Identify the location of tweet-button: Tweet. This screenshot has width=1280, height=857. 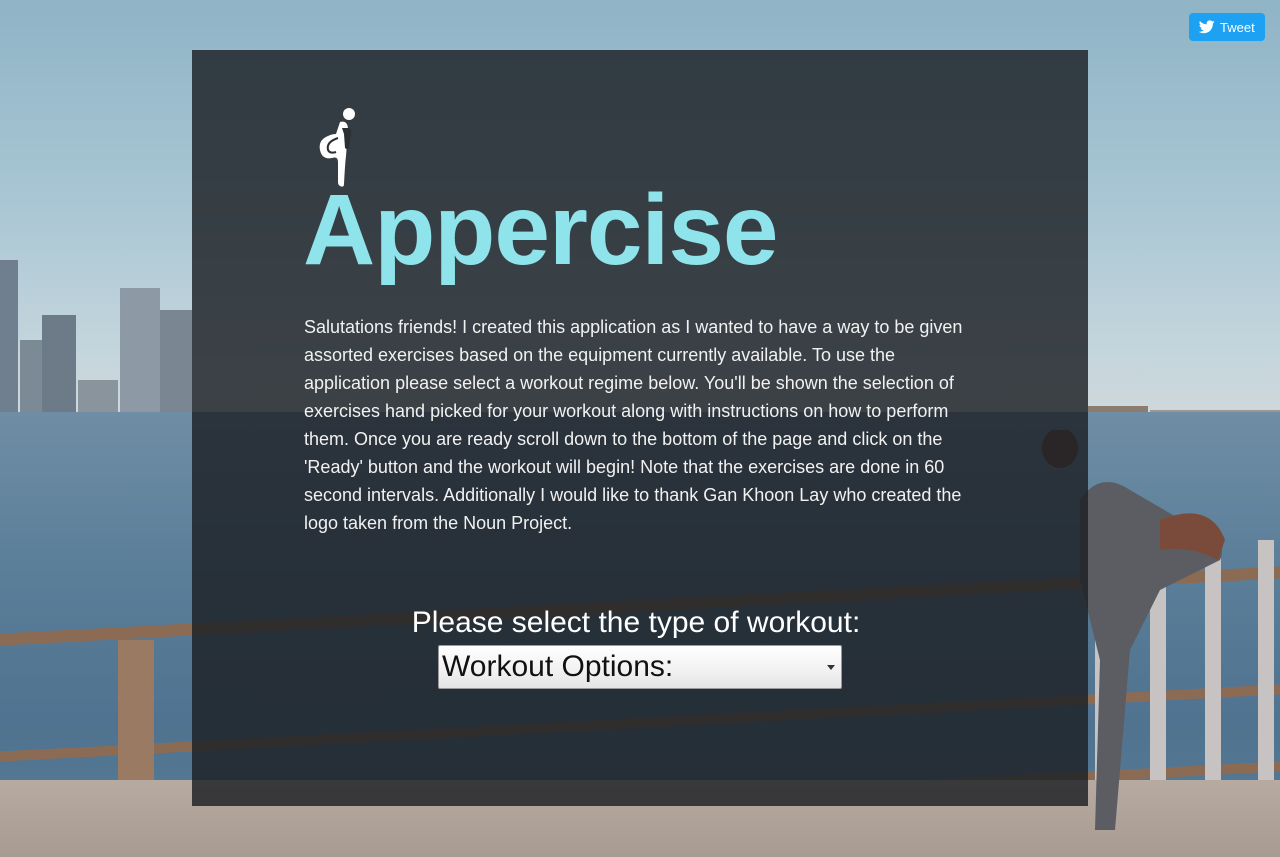
(1227, 27).